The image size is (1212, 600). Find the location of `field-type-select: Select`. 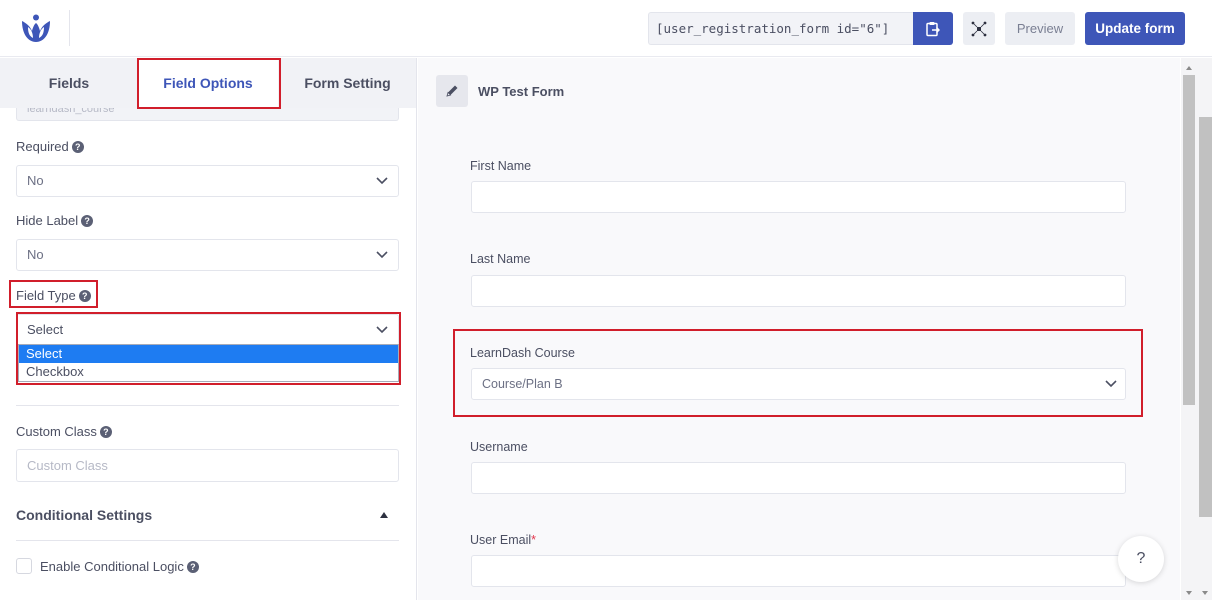

field-type-select: Select is located at coordinates (207, 330).